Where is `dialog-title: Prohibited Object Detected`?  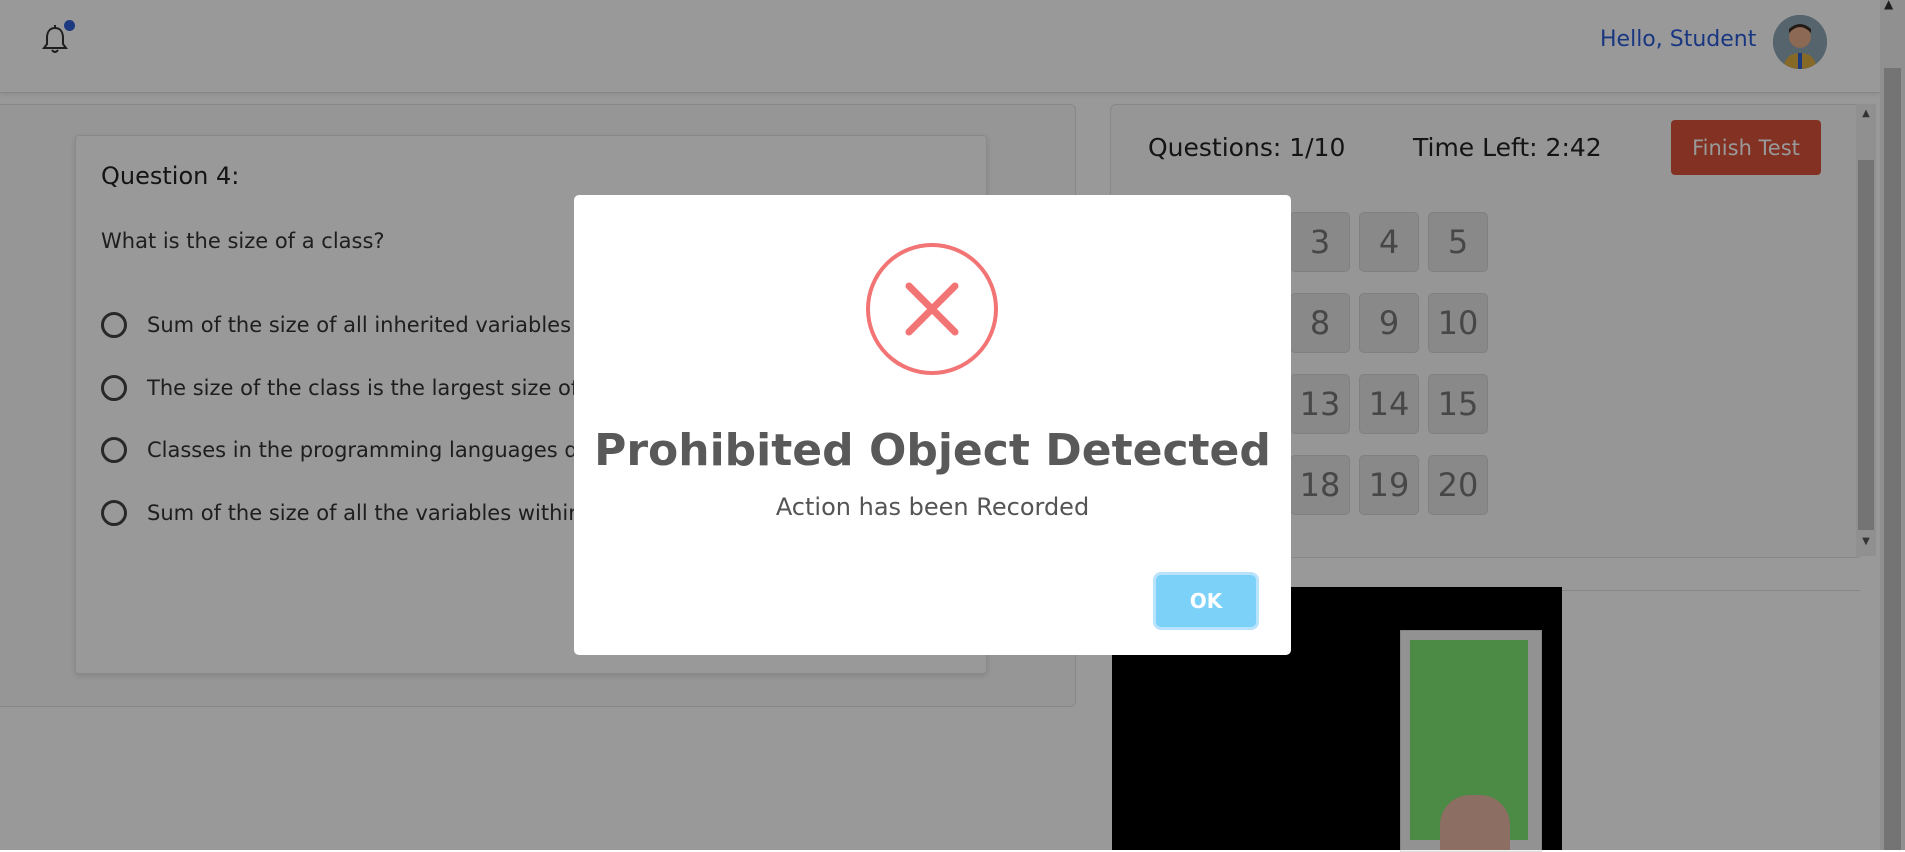 dialog-title: Prohibited Object Detected is located at coordinates (932, 450).